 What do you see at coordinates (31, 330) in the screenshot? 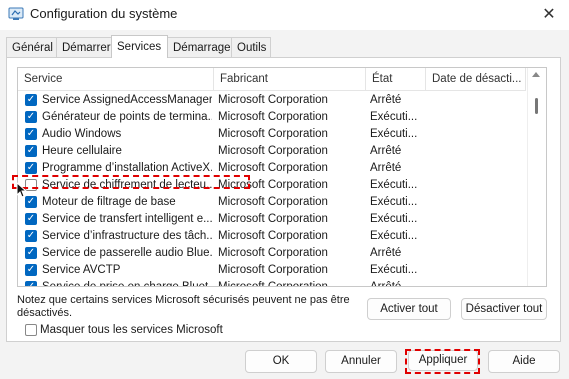
I see `hide-ms-services-checkbox` at bounding box center [31, 330].